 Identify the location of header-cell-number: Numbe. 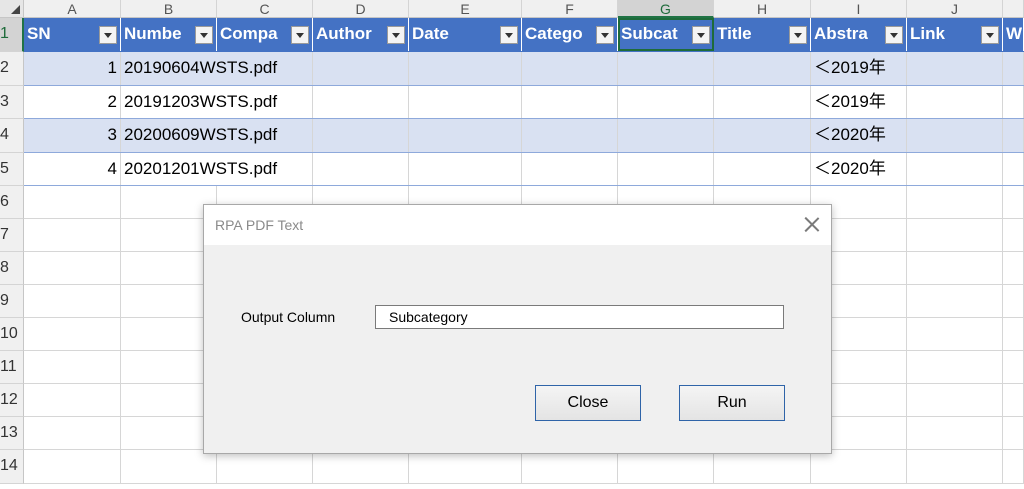
(169, 34).